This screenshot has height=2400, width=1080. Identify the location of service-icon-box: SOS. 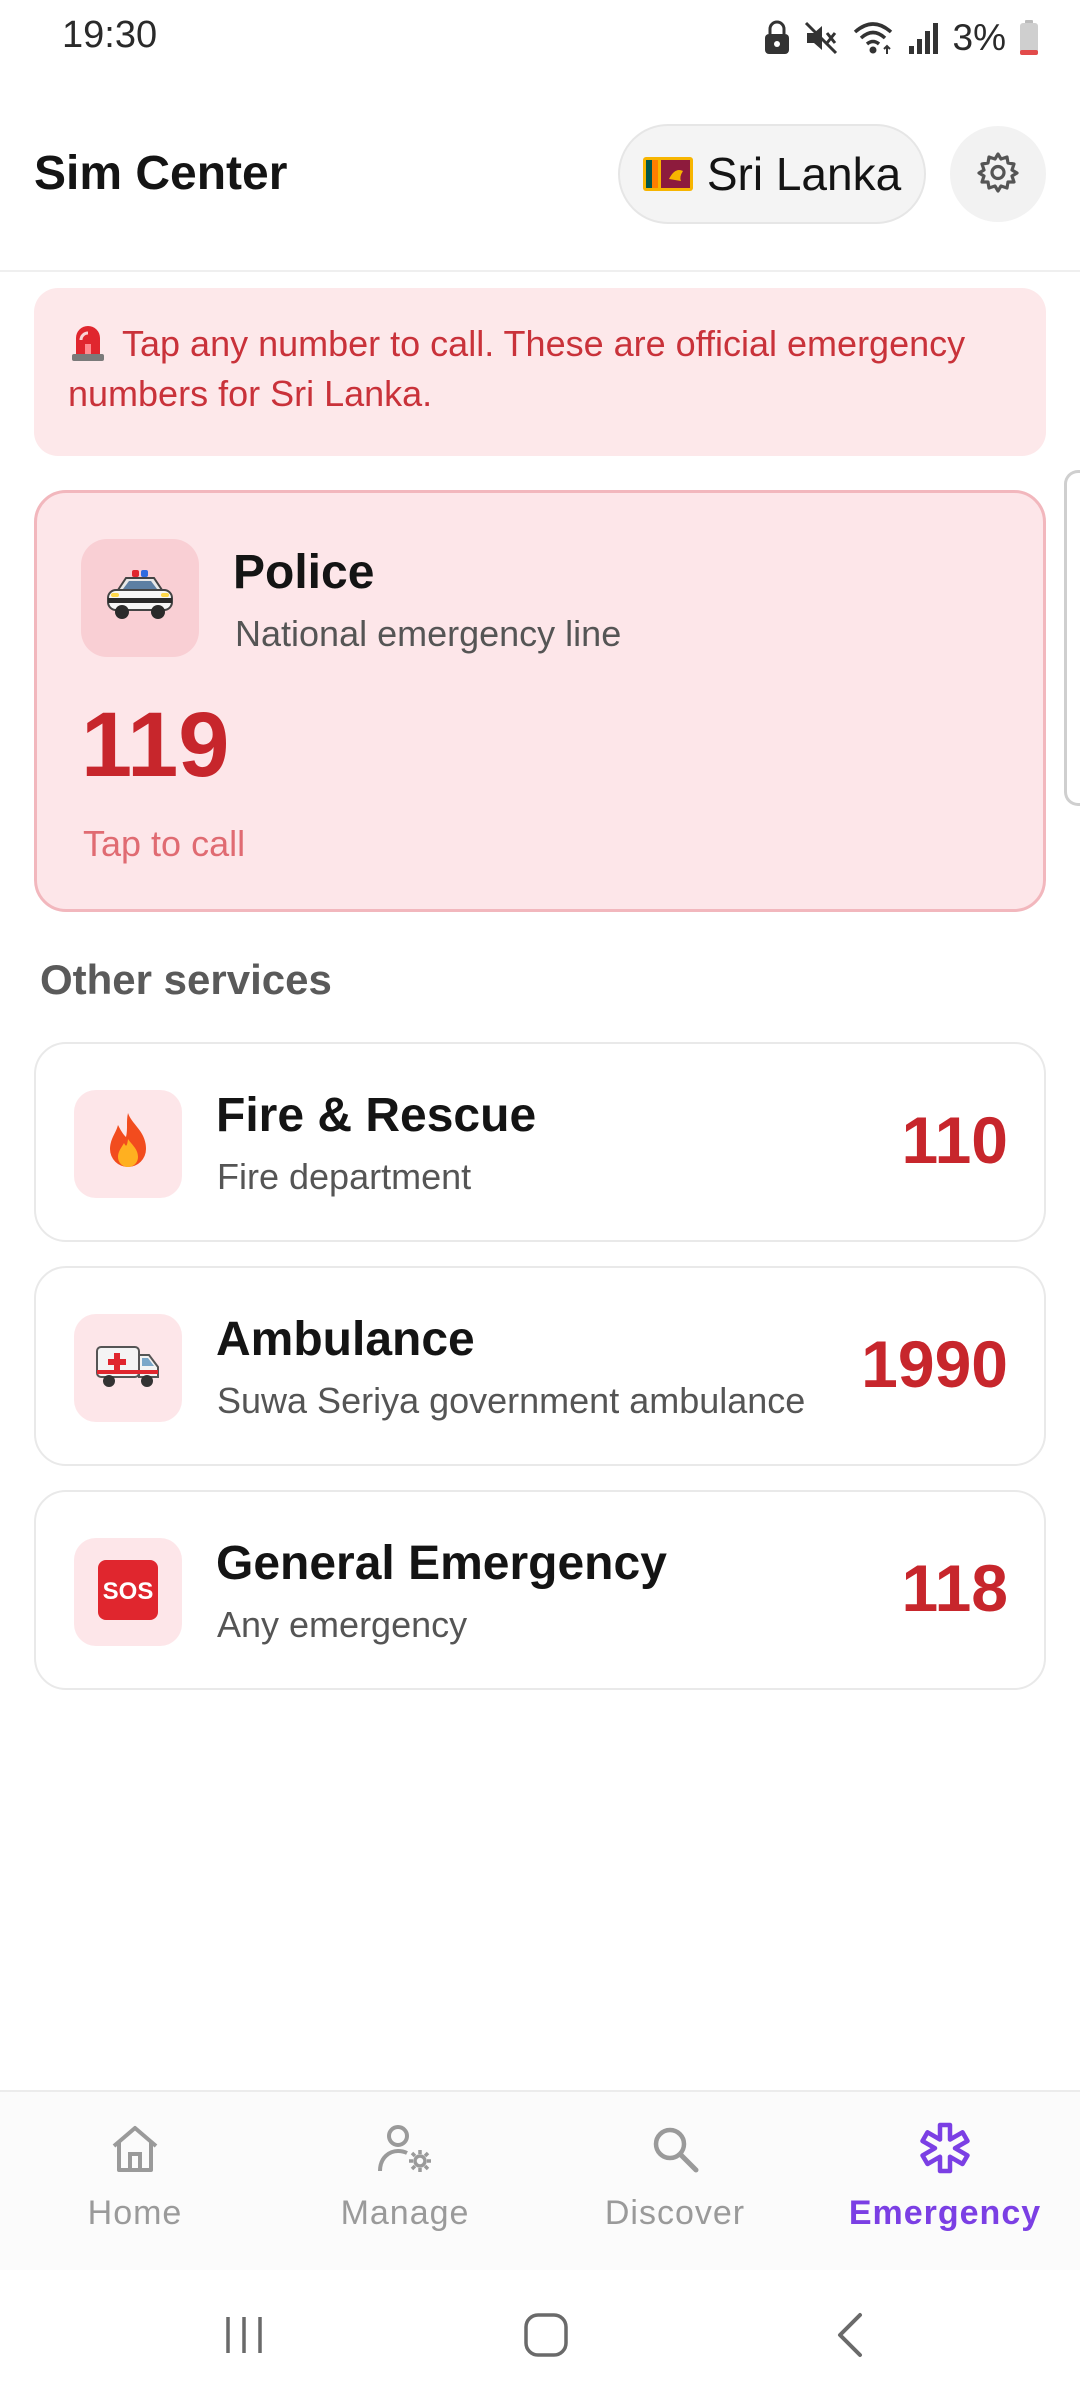
(128, 1592).